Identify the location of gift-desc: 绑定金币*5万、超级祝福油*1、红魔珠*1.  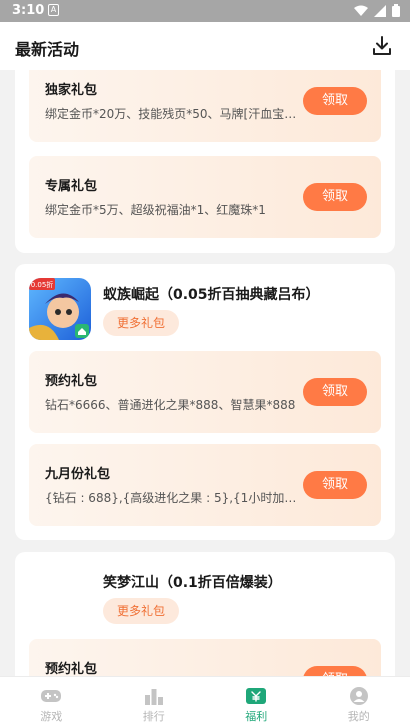
(155, 210).